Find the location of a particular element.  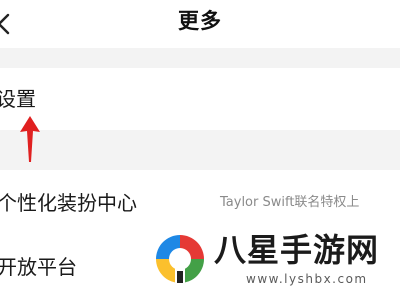

menu-item-label: 开放平台 is located at coordinates (38, 267).